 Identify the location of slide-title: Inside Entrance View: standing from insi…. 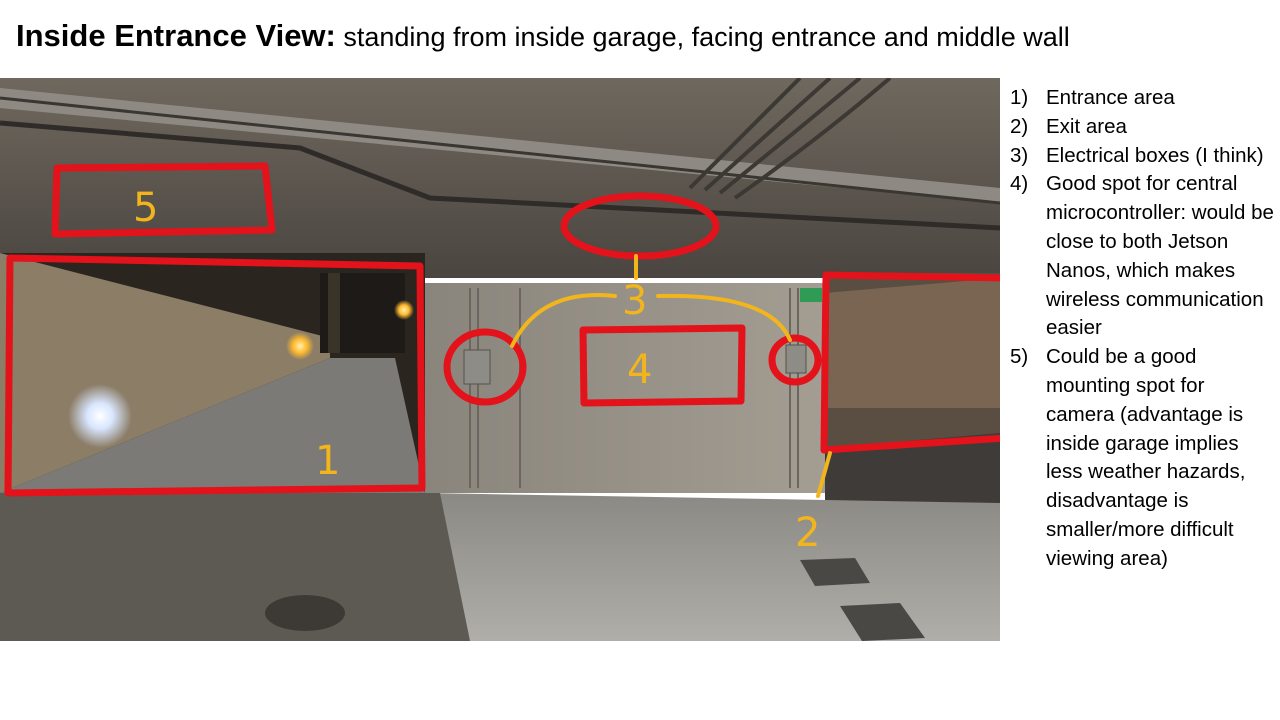
(641, 36).